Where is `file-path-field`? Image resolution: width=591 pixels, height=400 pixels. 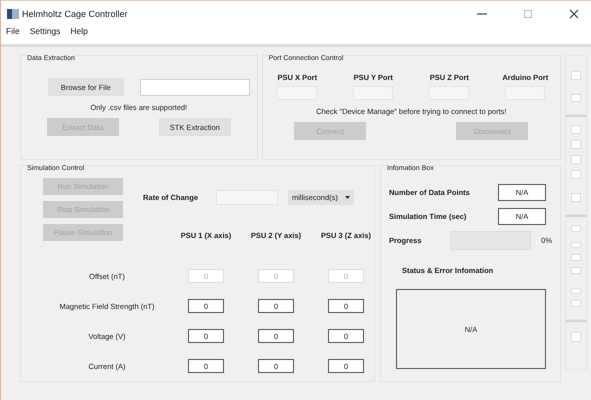 file-path-field is located at coordinates (195, 87).